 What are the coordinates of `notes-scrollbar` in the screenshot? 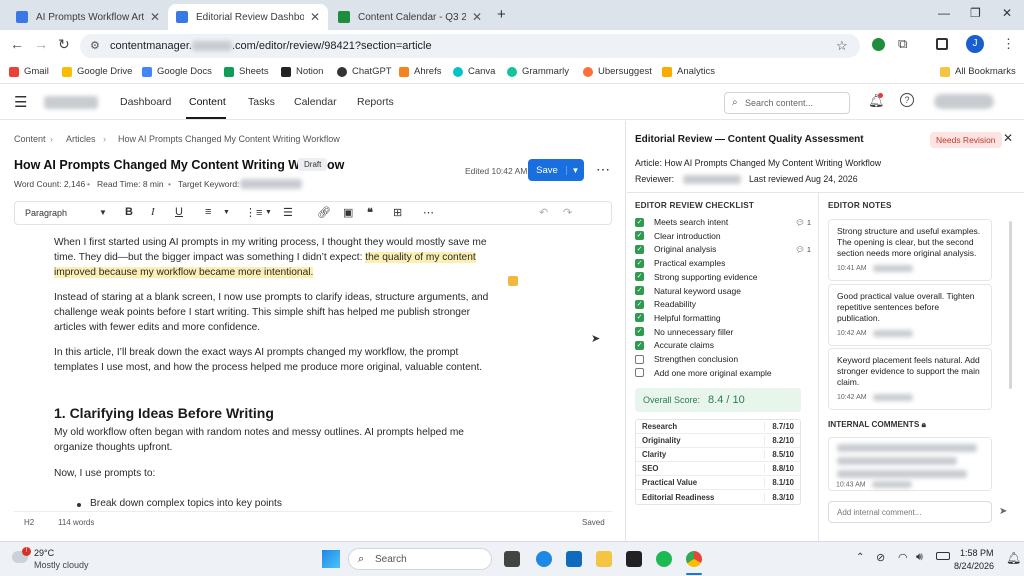 It's located at (1010, 305).